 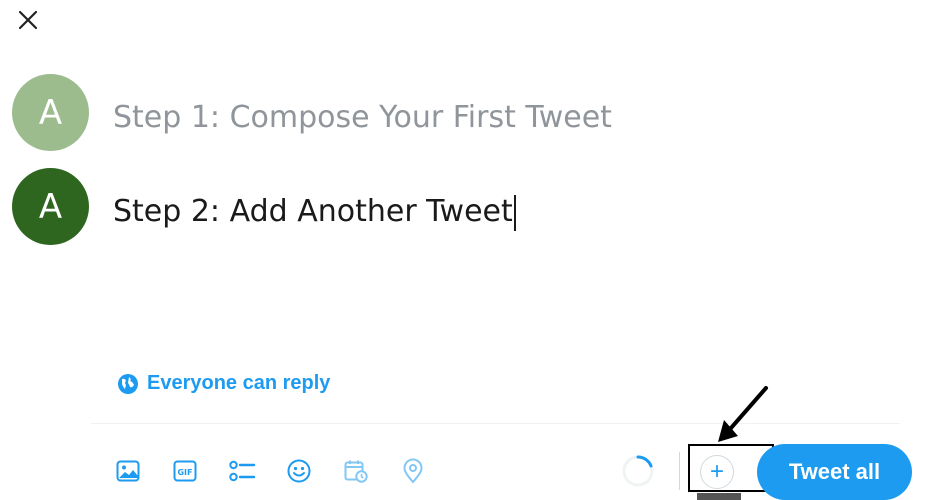 What do you see at coordinates (495, 423) in the screenshot?
I see `divider` at bounding box center [495, 423].